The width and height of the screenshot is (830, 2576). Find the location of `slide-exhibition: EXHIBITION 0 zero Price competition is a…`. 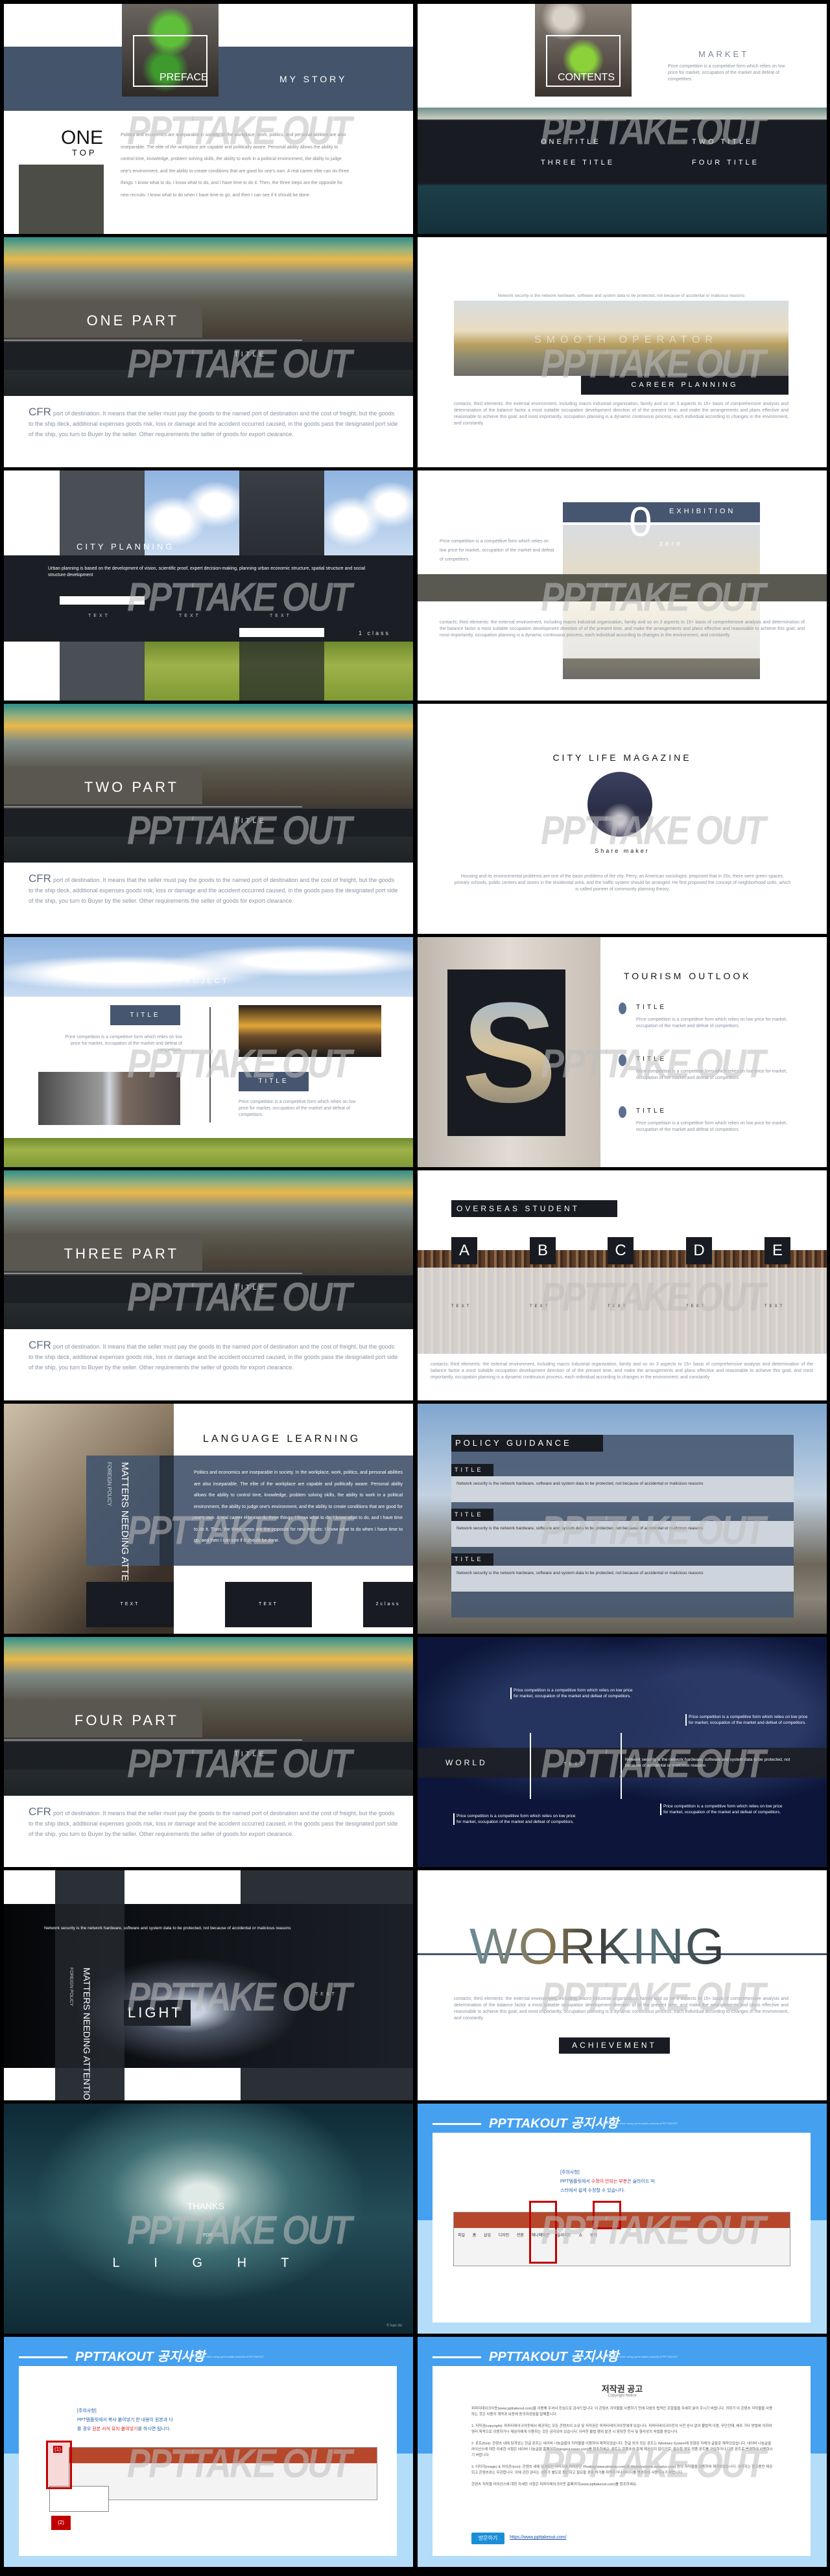

slide-exhibition: EXHIBITION 0 zero Price competition is a… is located at coordinates (622, 585).